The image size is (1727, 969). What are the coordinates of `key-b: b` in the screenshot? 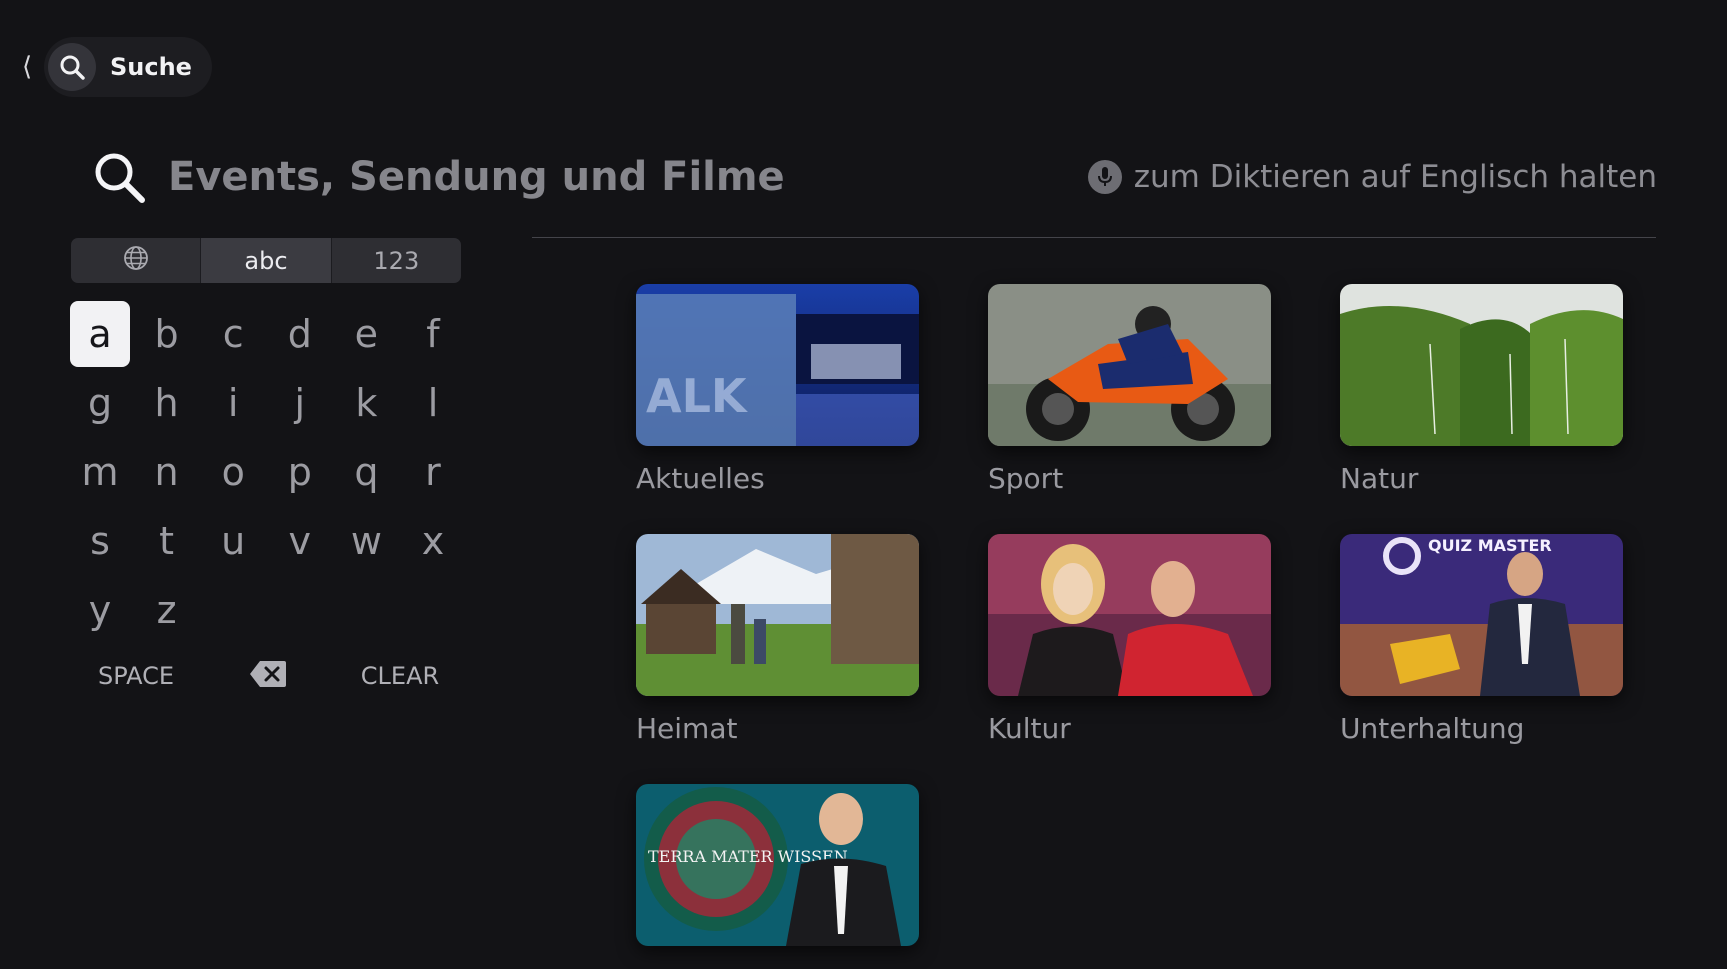 It's located at (167, 334).